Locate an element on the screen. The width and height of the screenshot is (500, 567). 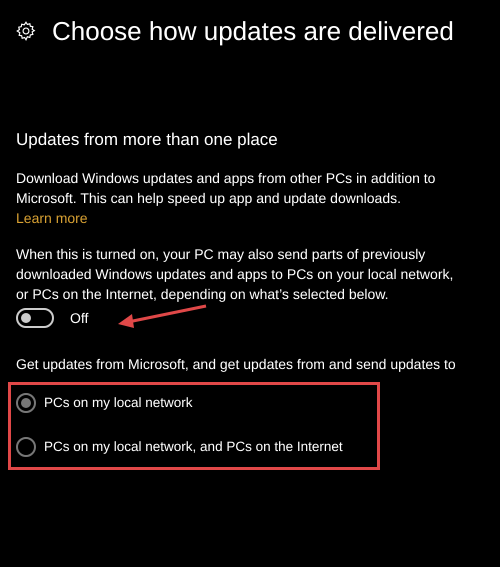
option-label: PCs on my local network is located at coordinates (118, 403).